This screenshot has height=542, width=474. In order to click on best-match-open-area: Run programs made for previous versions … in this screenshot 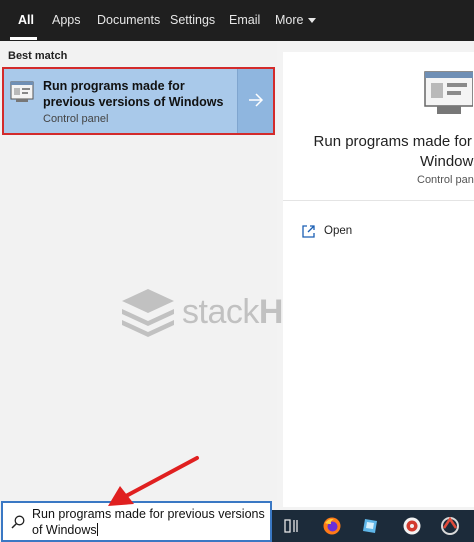, I will do `click(120, 101)`.